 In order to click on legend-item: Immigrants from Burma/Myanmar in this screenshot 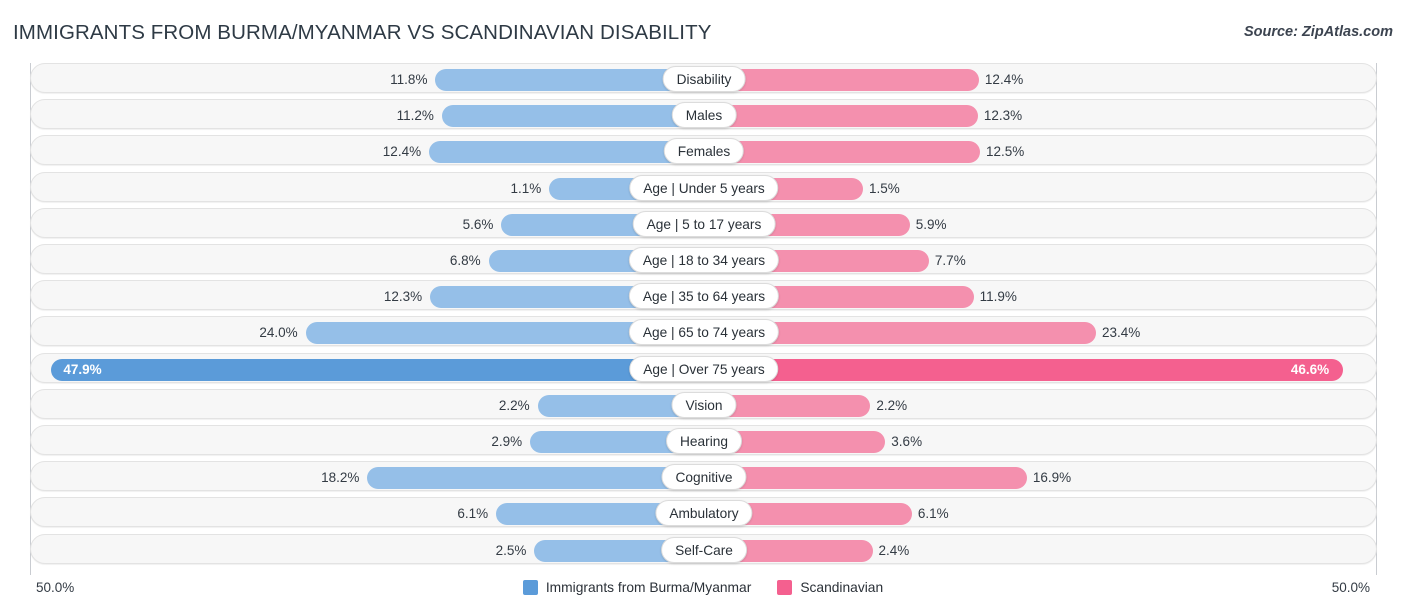, I will do `click(637, 587)`.